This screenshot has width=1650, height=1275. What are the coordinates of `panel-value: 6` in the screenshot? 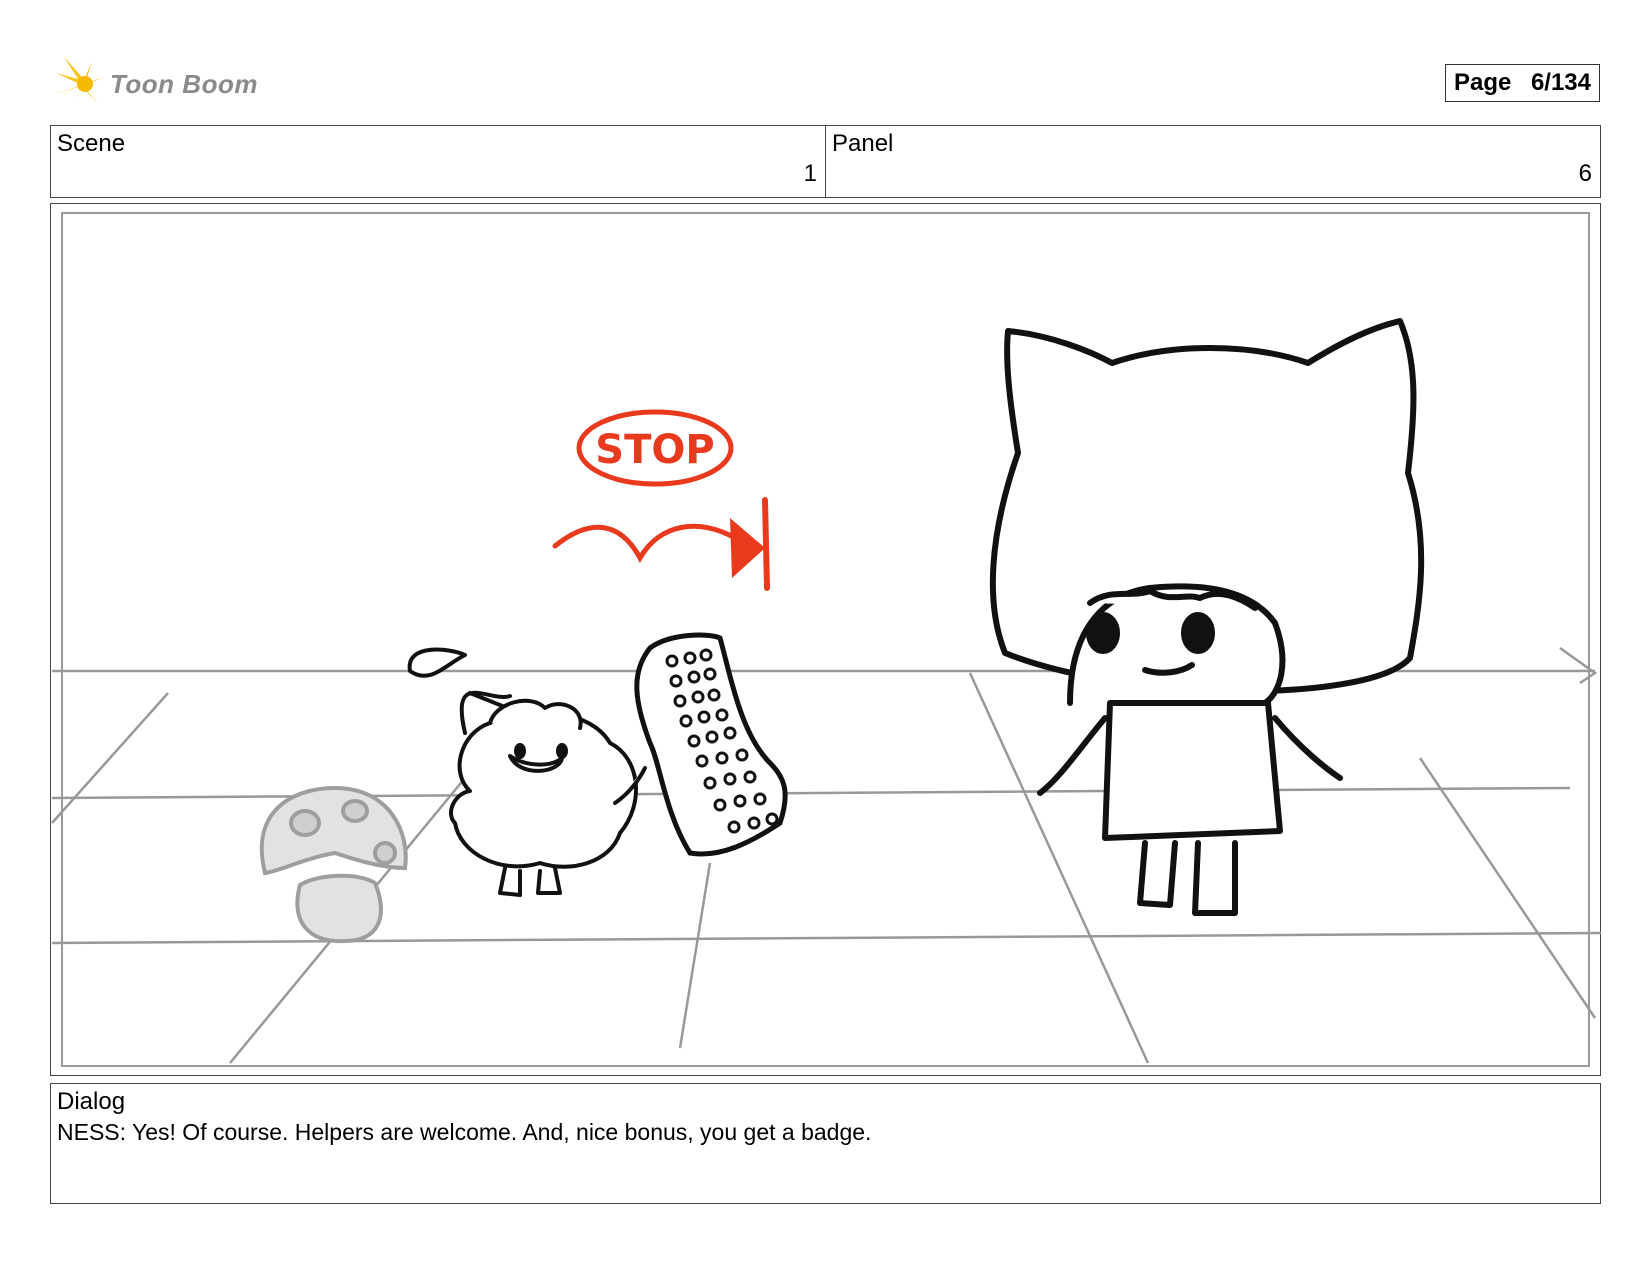 It's located at (1585, 173).